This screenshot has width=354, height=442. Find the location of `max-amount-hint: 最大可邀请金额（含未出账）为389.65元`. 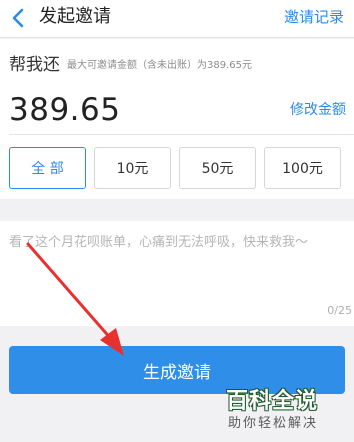

max-amount-hint: 最大可邀请金额（含未出账）为389.65元 is located at coordinates (159, 65).